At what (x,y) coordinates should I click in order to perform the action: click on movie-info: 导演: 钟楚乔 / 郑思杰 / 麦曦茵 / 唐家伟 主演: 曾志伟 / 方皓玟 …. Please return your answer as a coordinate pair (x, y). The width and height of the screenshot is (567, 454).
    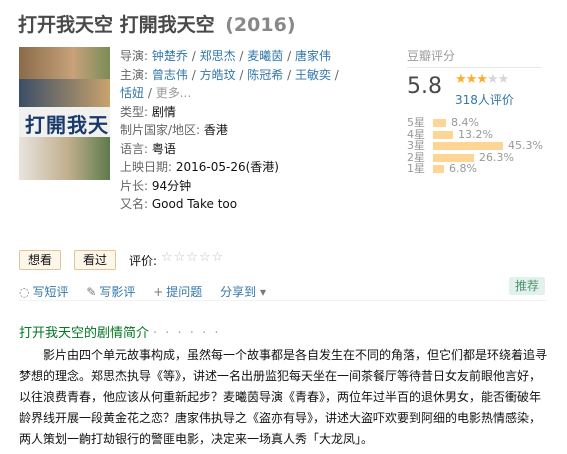
    Looking at the image, I should click on (235, 130).